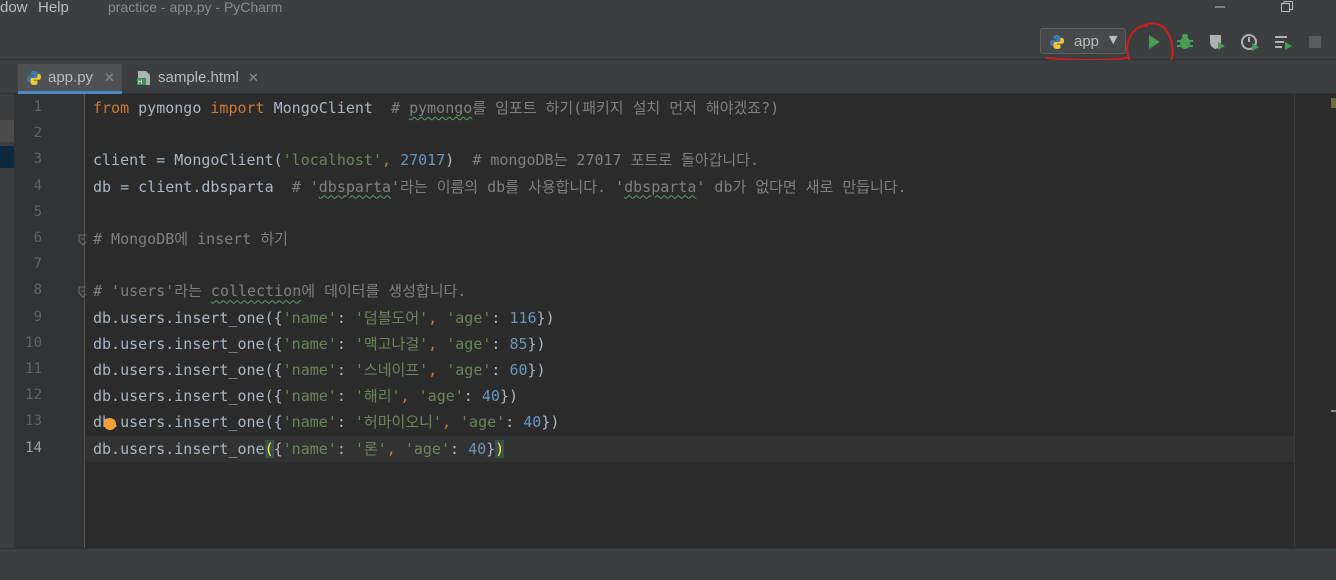 This screenshot has width=1336, height=580. Describe the element at coordinates (152, 291) in the screenshot. I see `code-token: # 'users'라는` at that location.